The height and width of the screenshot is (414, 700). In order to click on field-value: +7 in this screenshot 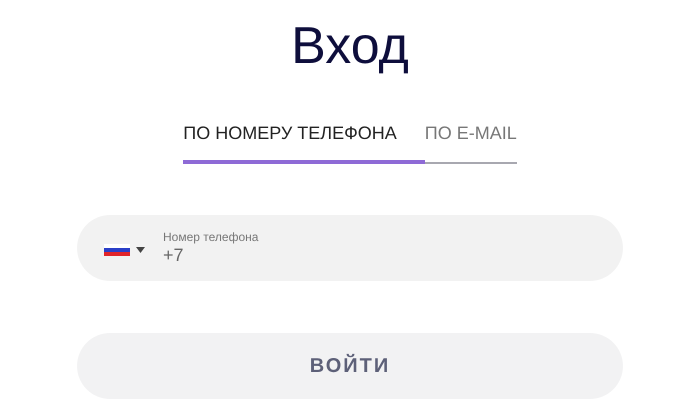, I will do `click(174, 255)`.